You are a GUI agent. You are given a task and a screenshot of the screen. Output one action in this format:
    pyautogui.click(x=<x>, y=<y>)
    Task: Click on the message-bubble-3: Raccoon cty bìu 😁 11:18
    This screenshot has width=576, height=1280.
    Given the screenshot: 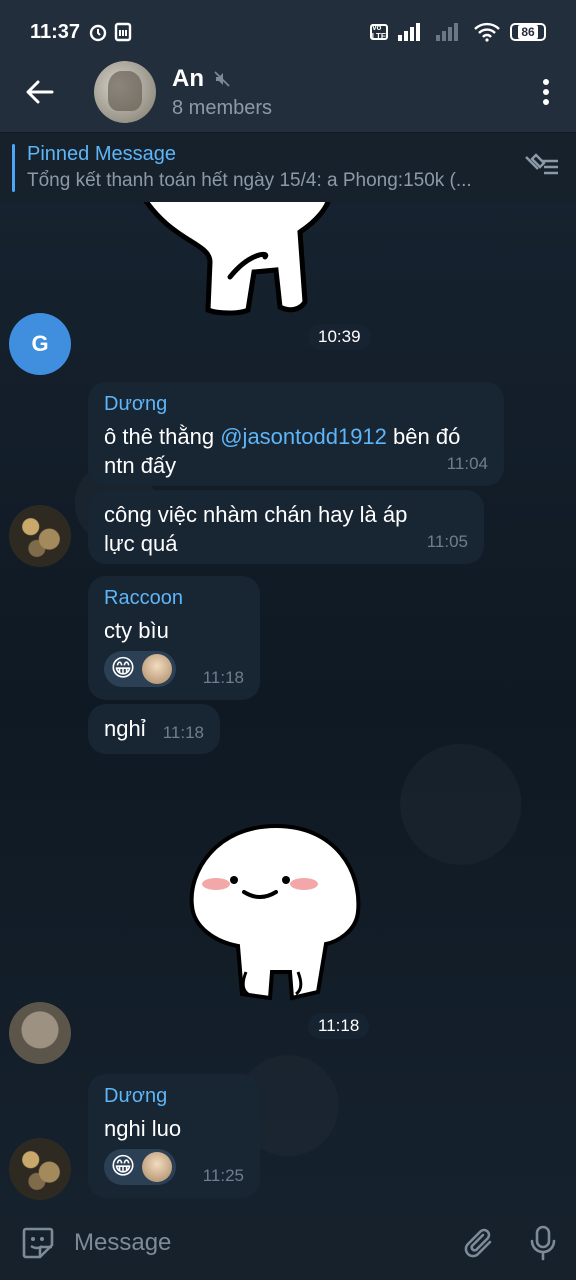 What is the action you would take?
    pyautogui.click(x=174, y=638)
    